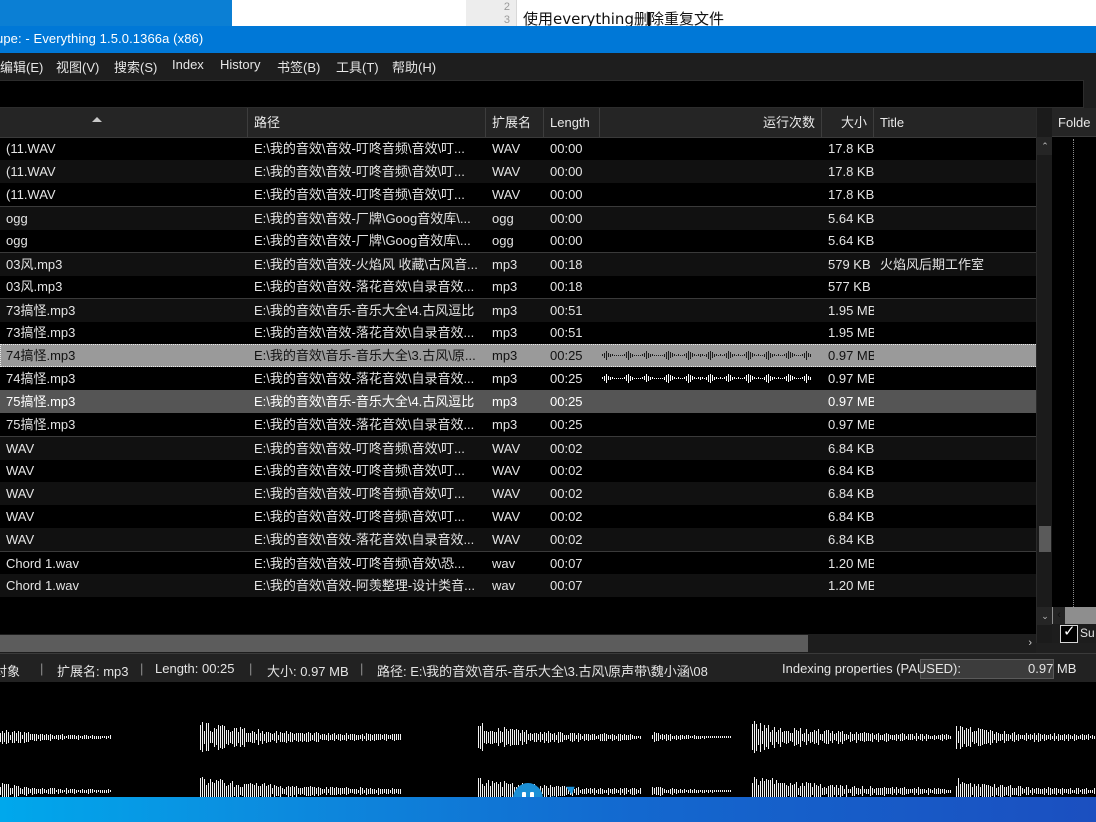 This screenshot has height=822, width=1096. Describe the element at coordinates (515, 122) in the screenshot. I see `column-header-ext: 扩展名` at that location.